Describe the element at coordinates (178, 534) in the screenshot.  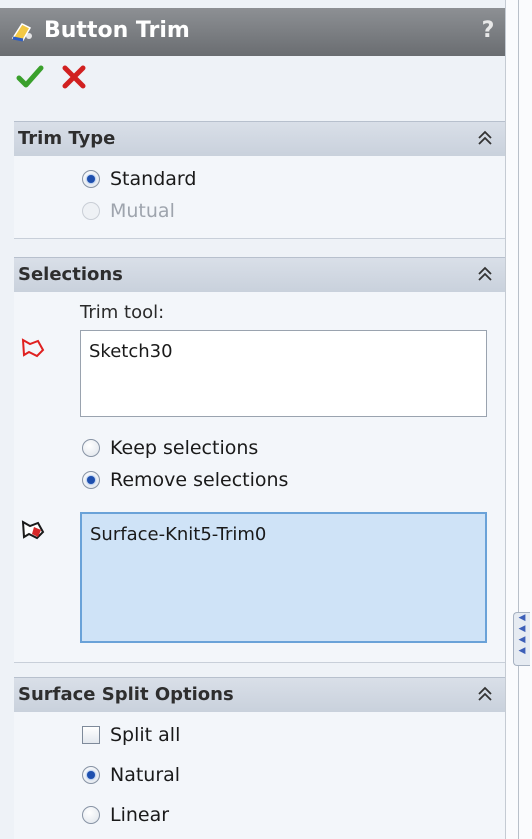
I see `pieces-value: Surface-Knit5-Trim0` at that location.